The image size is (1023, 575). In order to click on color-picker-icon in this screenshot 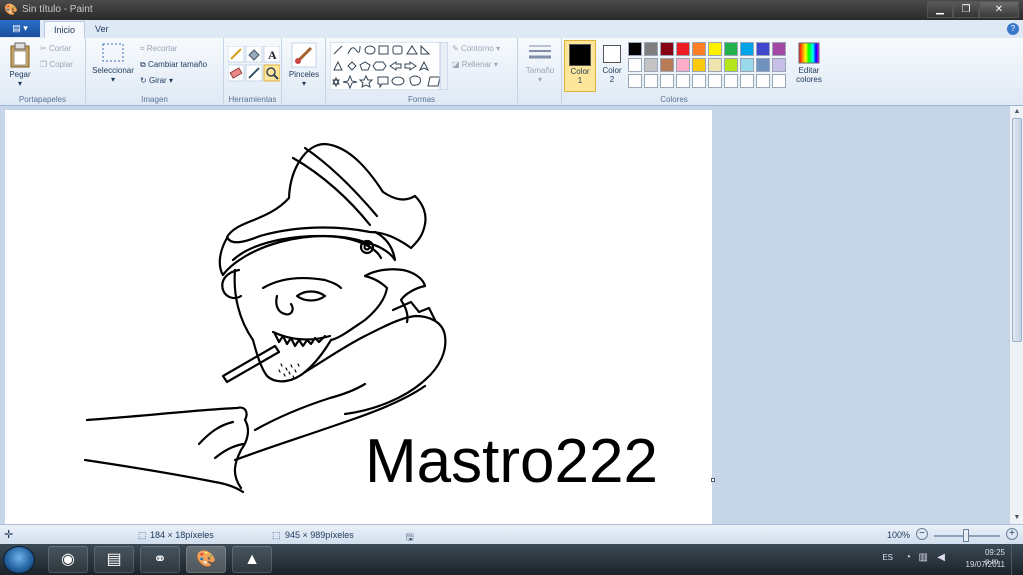, I will do `click(254, 73)`.